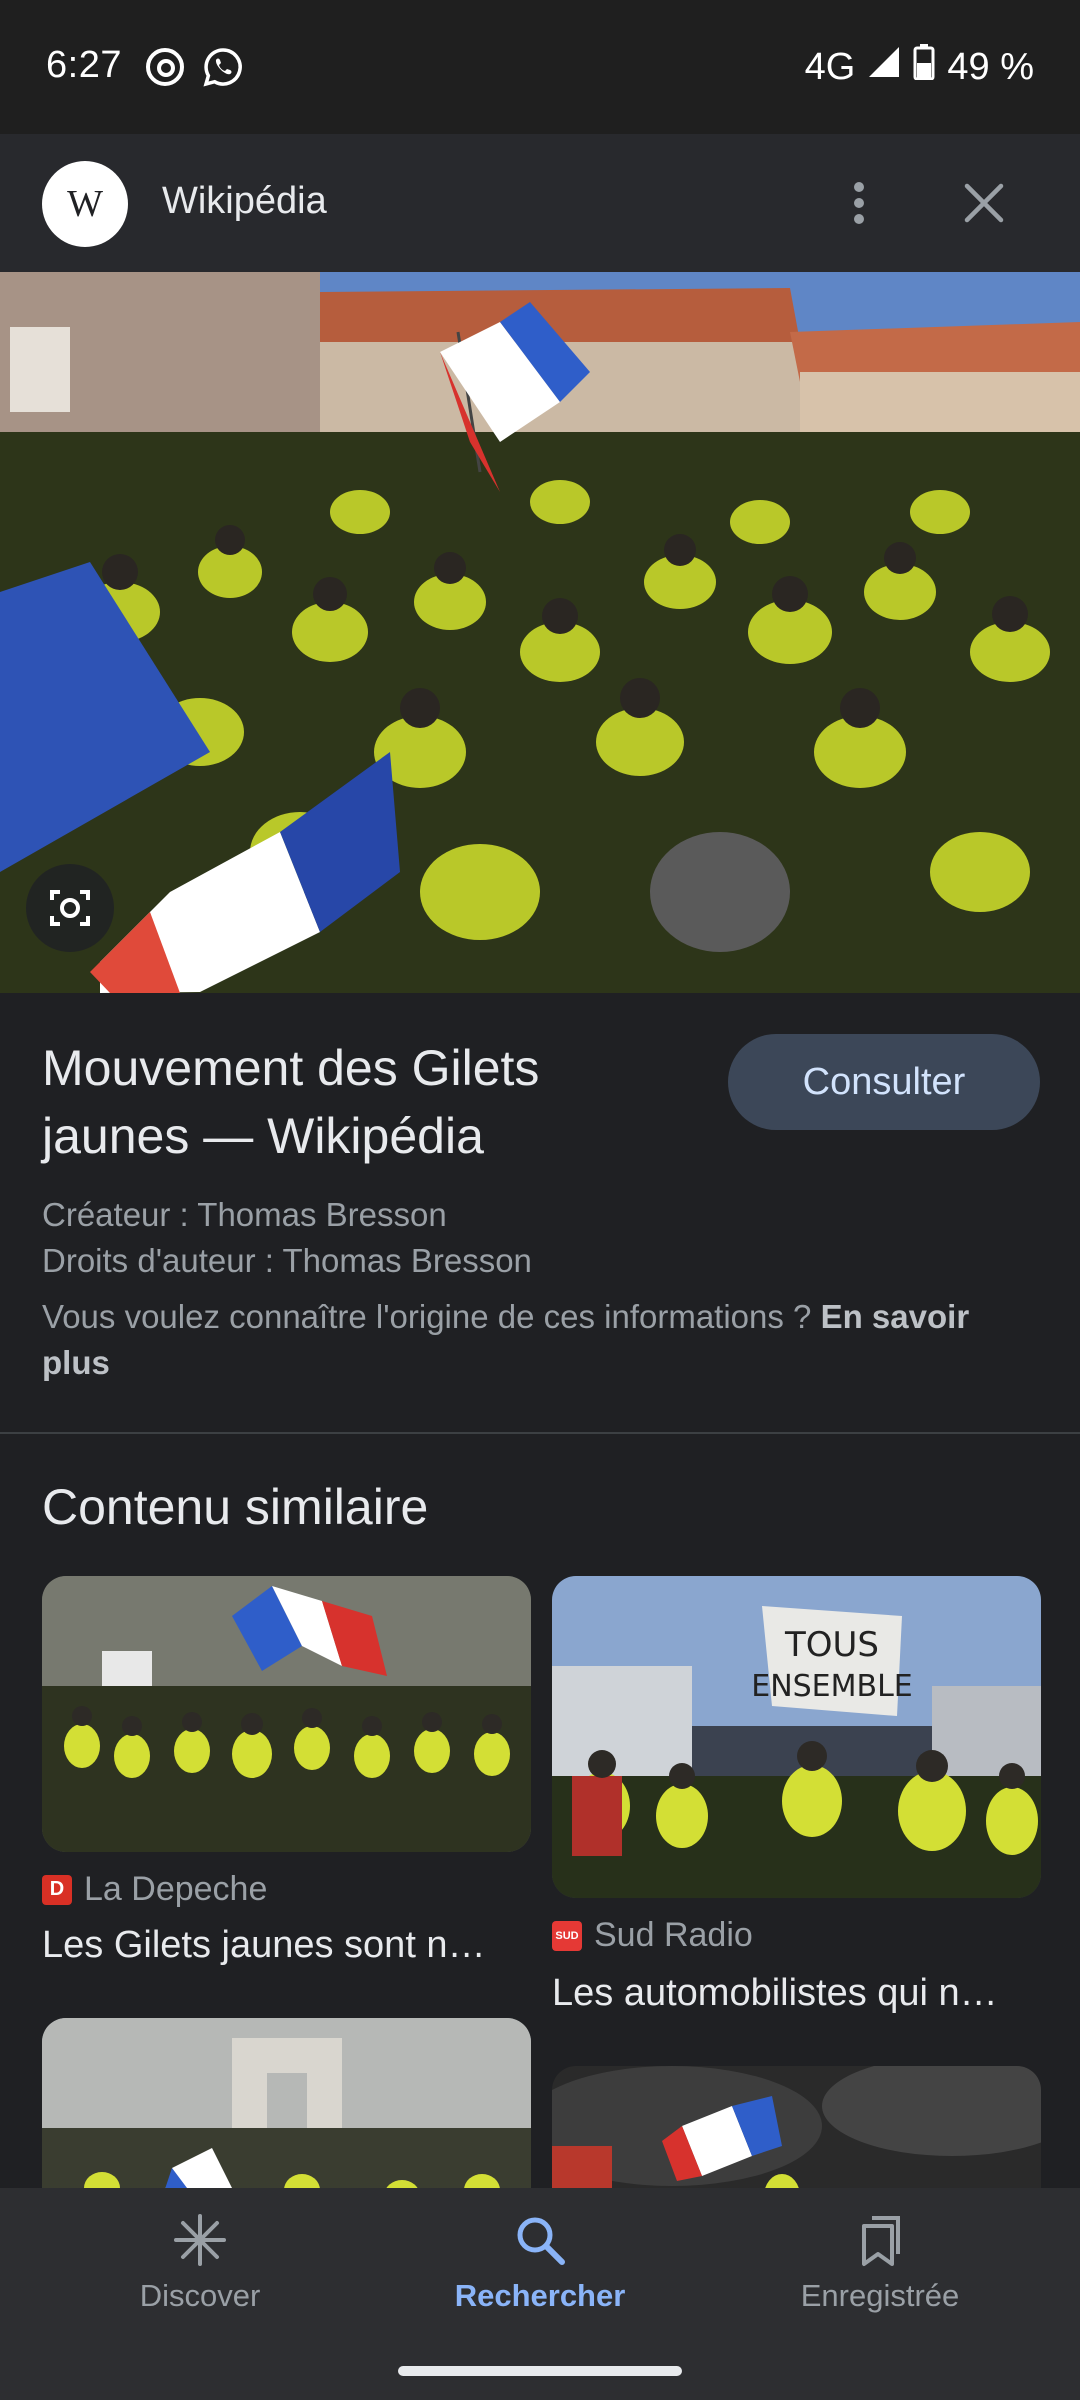  I want to click on source-2: SUD Sud Radio, so click(652, 1935).